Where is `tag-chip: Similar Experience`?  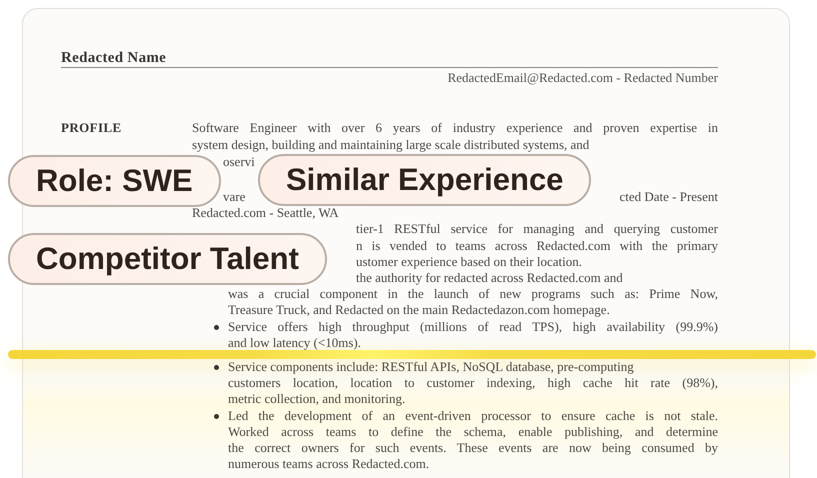
tag-chip: Similar Experience is located at coordinates (425, 180).